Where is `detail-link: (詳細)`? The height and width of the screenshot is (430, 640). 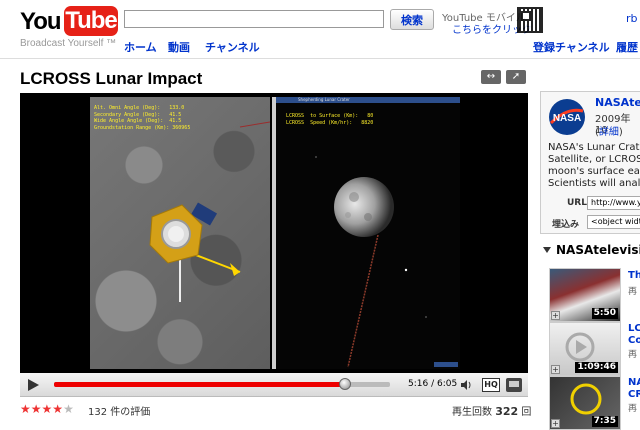
detail-link: (詳細) is located at coordinates (609, 132).